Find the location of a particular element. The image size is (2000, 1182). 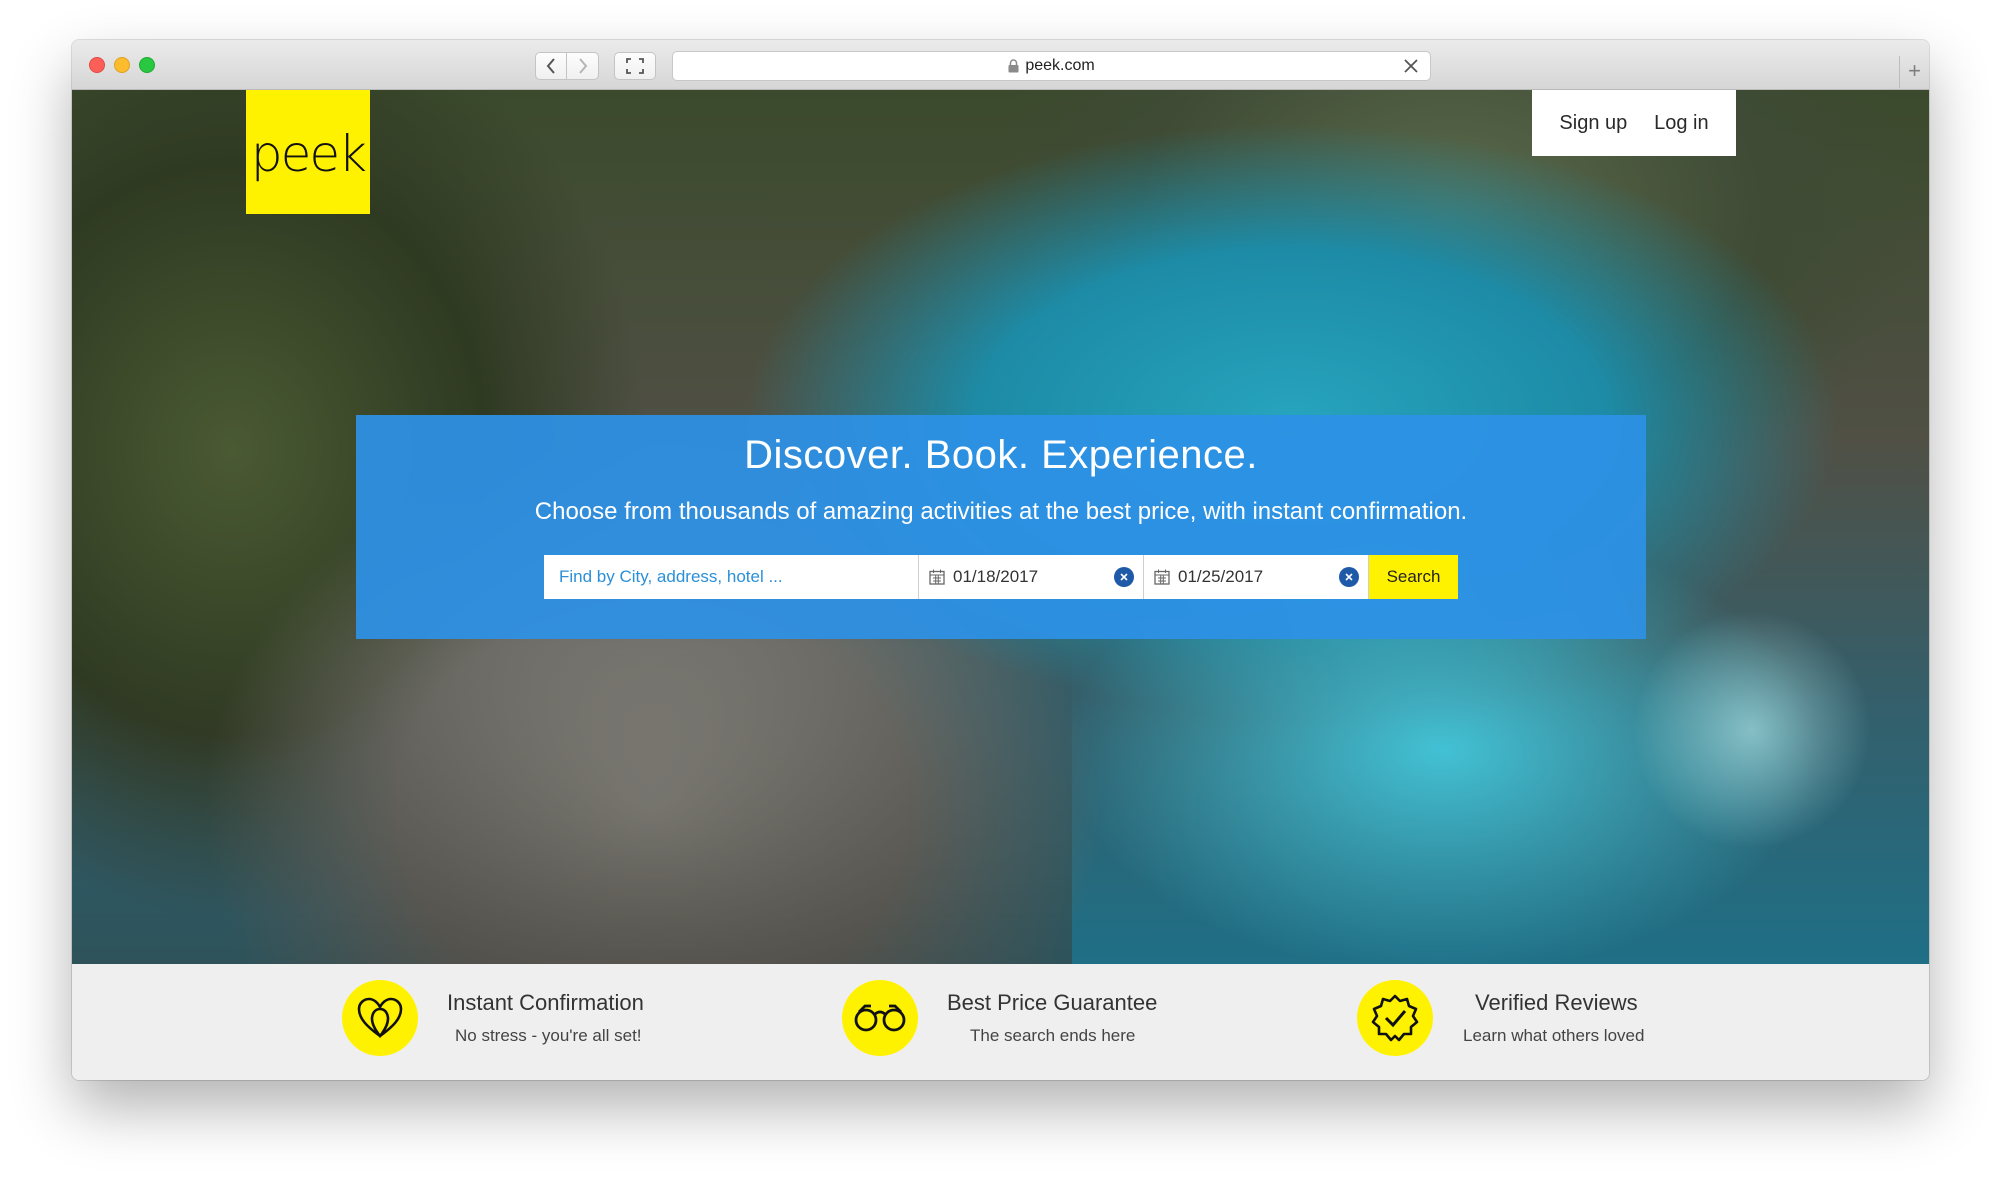

heart-icon is located at coordinates (380, 1018).